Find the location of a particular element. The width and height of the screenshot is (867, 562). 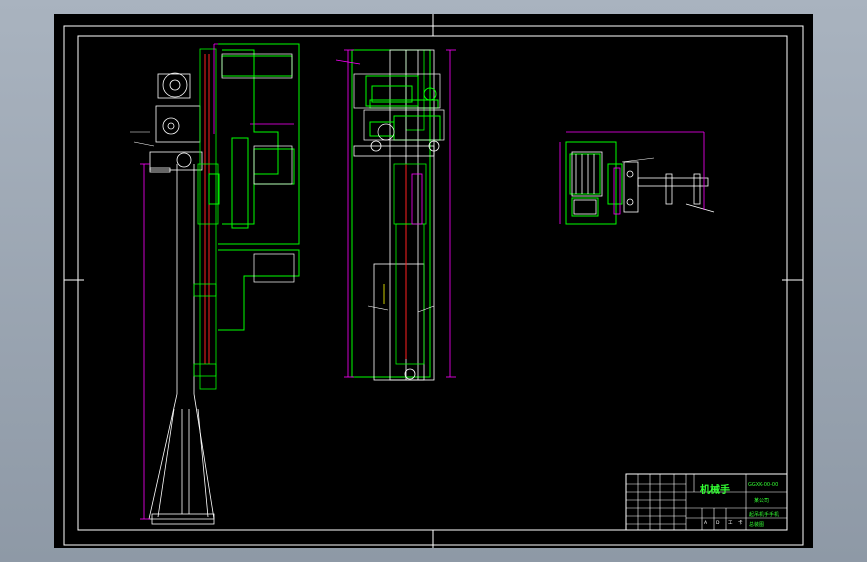

scale-cell-1: A is located at coordinates (706, 523).